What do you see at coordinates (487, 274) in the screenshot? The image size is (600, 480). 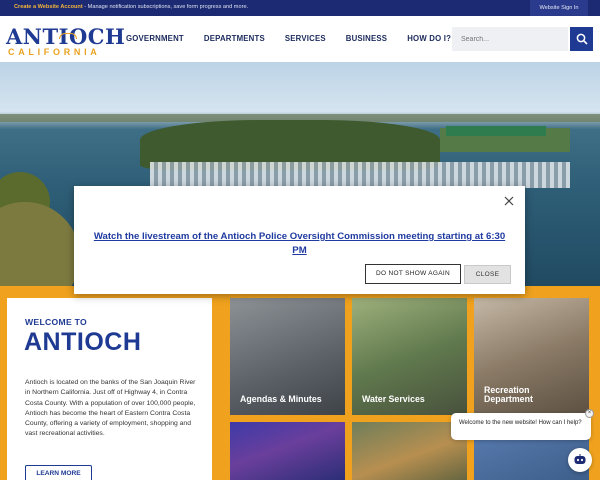 I see `modal-close-button: CLOSE` at bounding box center [487, 274].